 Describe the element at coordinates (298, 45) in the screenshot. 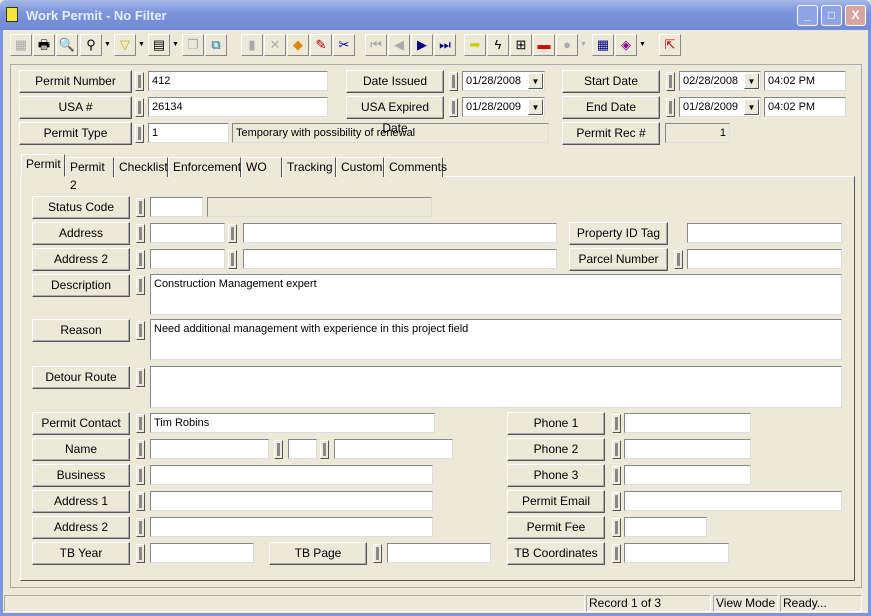

I see `stack-icon: ◆` at that location.